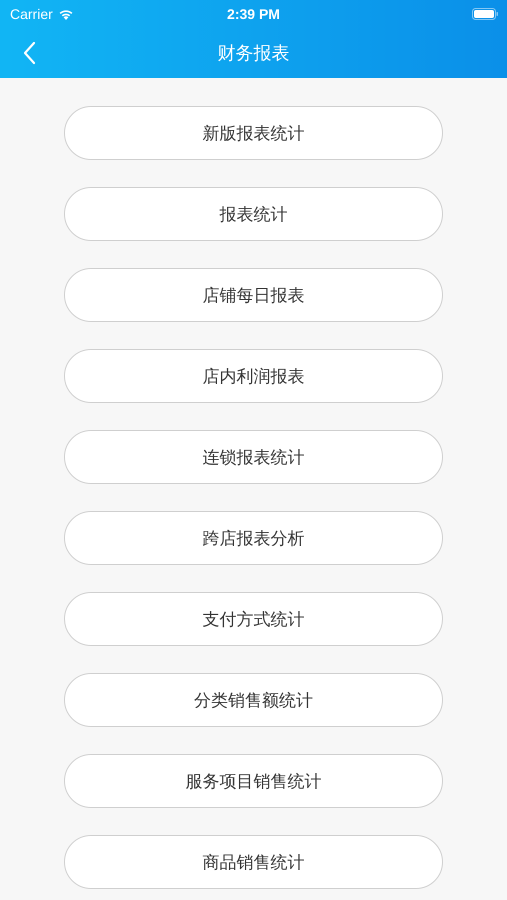  I want to click on menu-button: 连锁报表统计, so click(253, 457).